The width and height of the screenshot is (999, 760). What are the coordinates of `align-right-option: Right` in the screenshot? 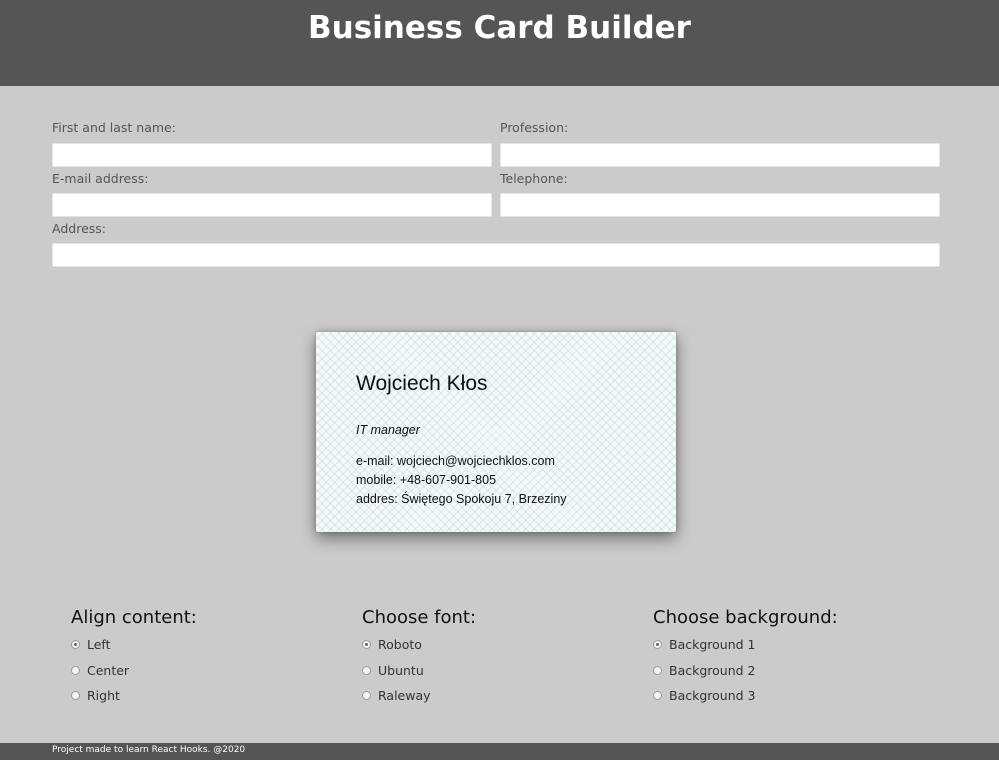 It's located at (95, 695).